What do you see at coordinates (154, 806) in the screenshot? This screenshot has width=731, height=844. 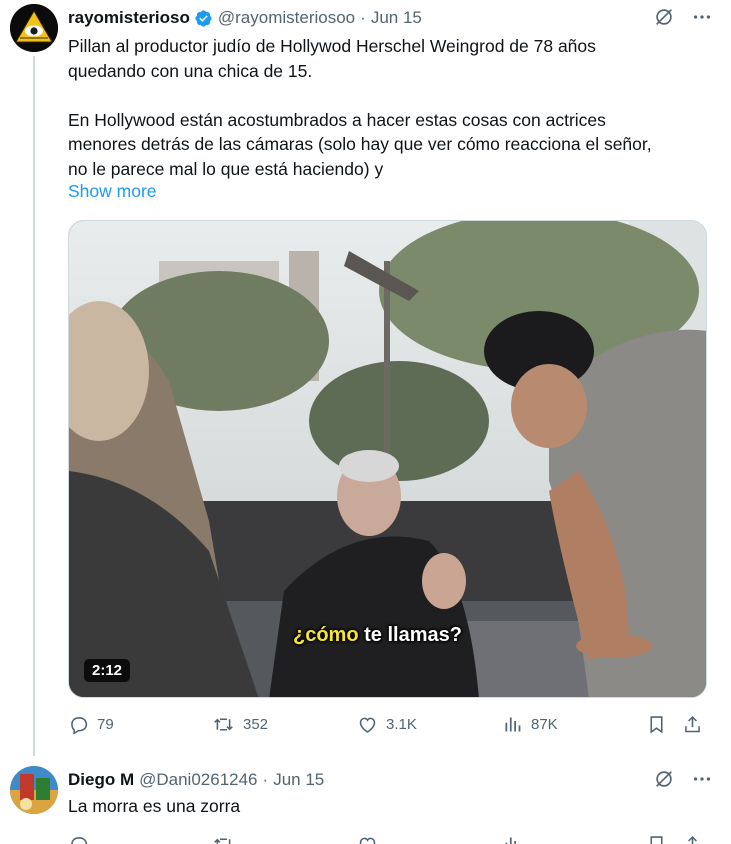 I see `reply-text: La morra es una zorra` at bounding box center [154, 806].